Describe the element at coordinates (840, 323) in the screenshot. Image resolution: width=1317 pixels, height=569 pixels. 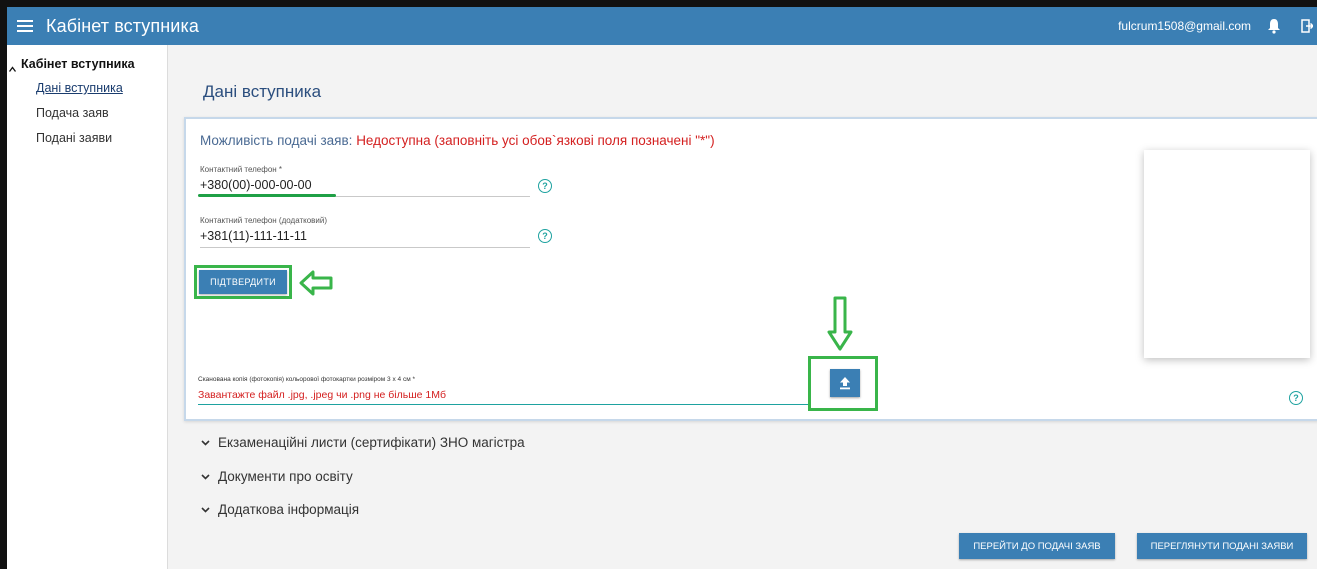
I see `annotation-arrow-down-icon` at that location.